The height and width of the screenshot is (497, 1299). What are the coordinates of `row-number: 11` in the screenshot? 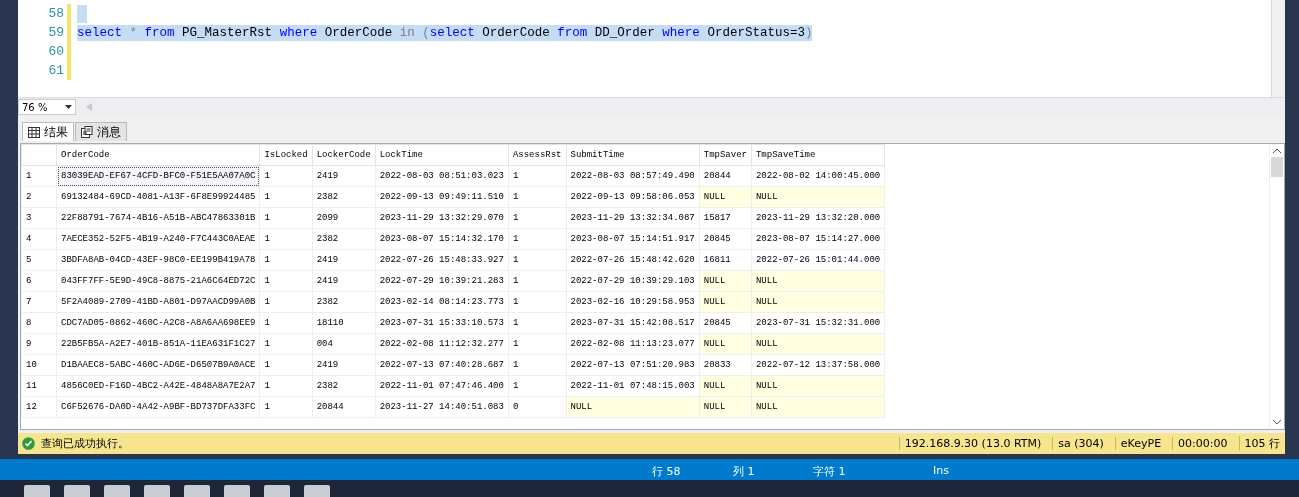 It's located at (39, 386).